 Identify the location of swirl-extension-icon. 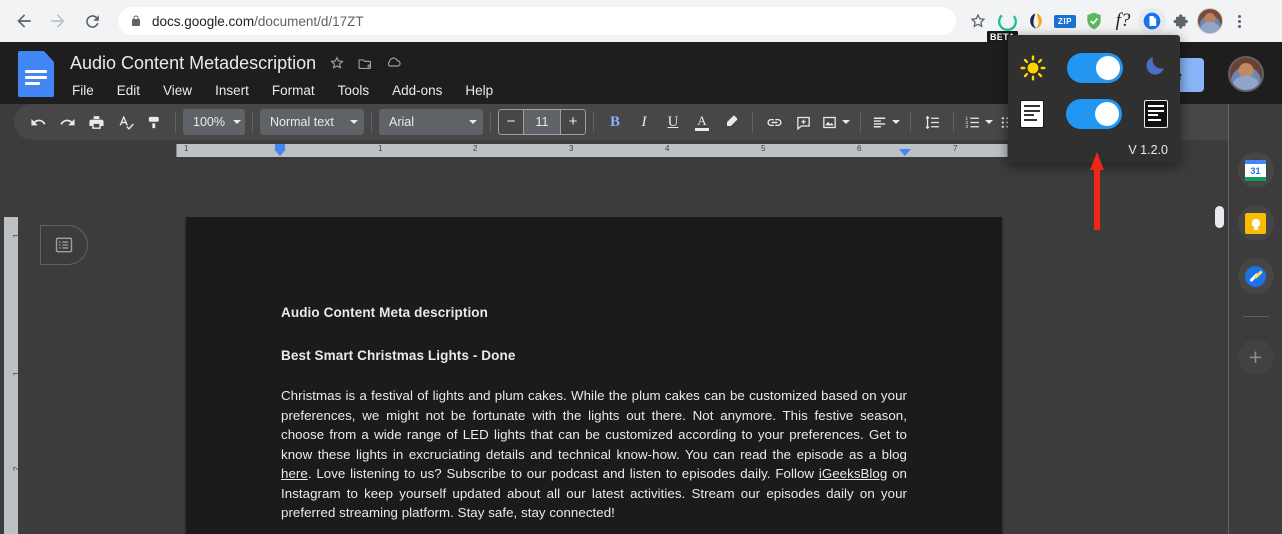
(1036, 21).